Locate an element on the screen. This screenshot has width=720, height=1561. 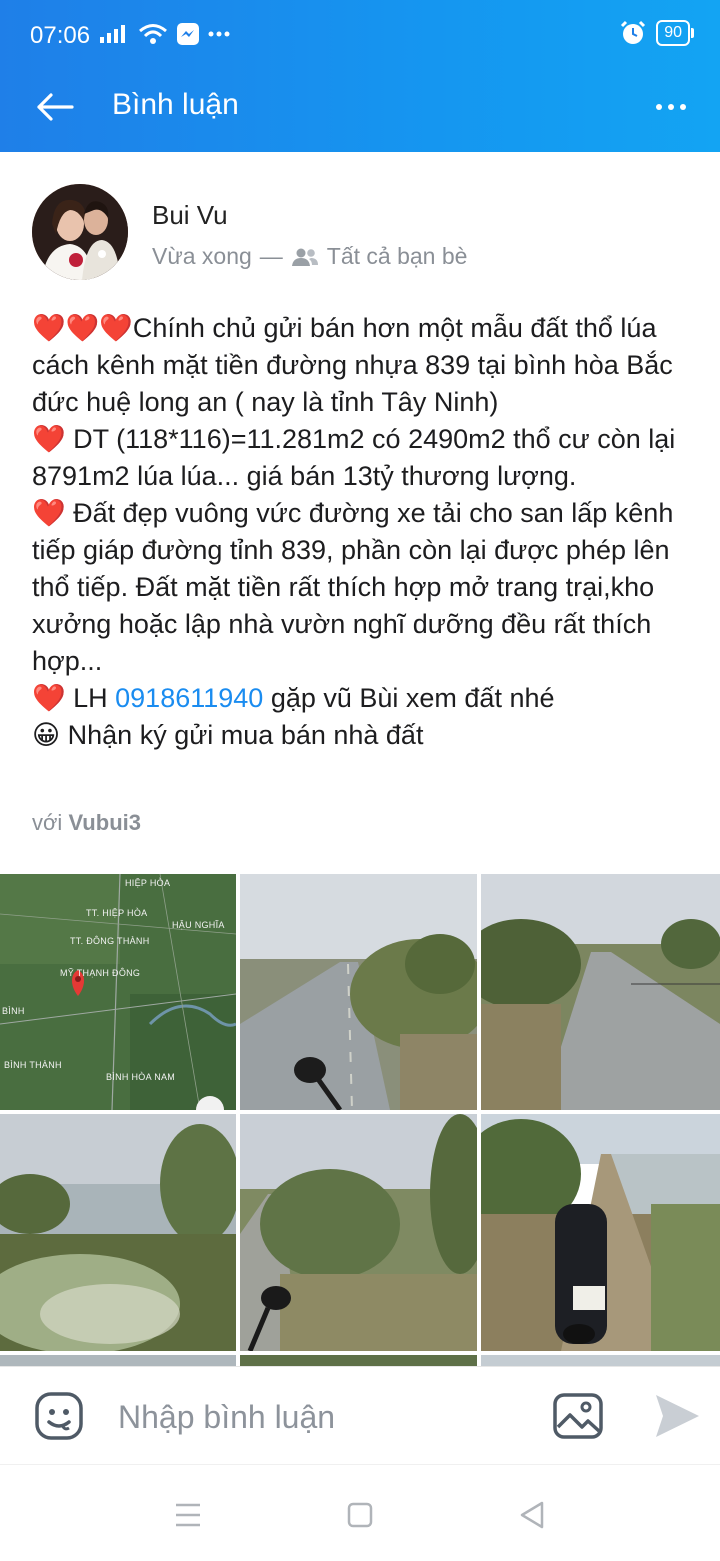
post-paragraph: 😀 Nhận ký gửi mua bán nhà đất is located at coordinates (228, 735).